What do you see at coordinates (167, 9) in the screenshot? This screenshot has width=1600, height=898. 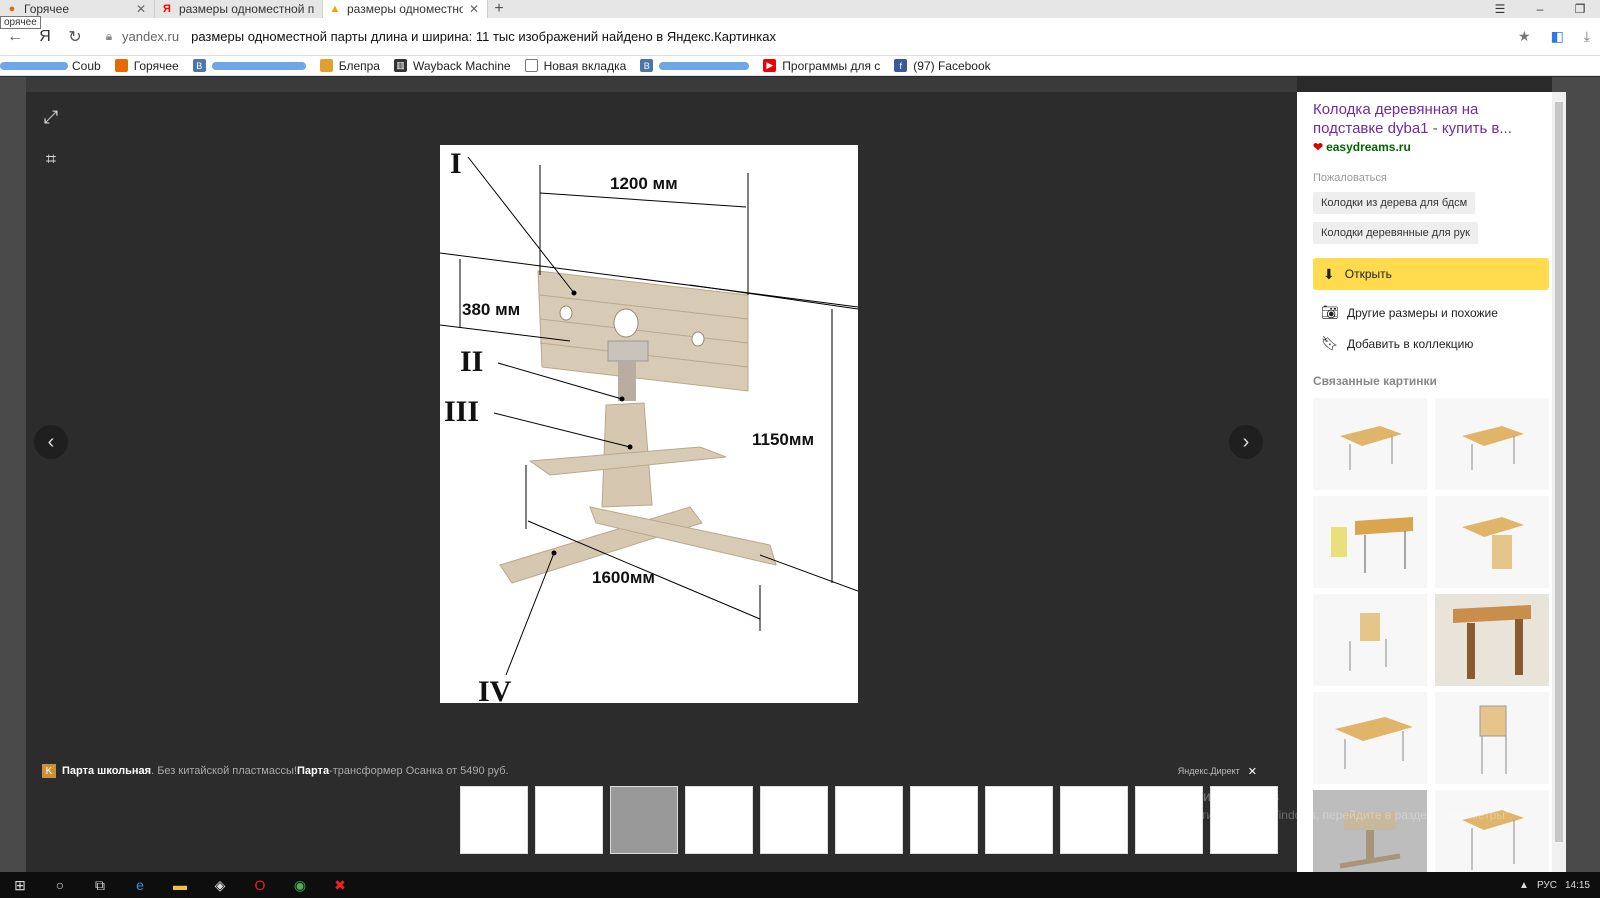 I see `yandex-favicon-icon: Я` at bounding box center [167, 9].